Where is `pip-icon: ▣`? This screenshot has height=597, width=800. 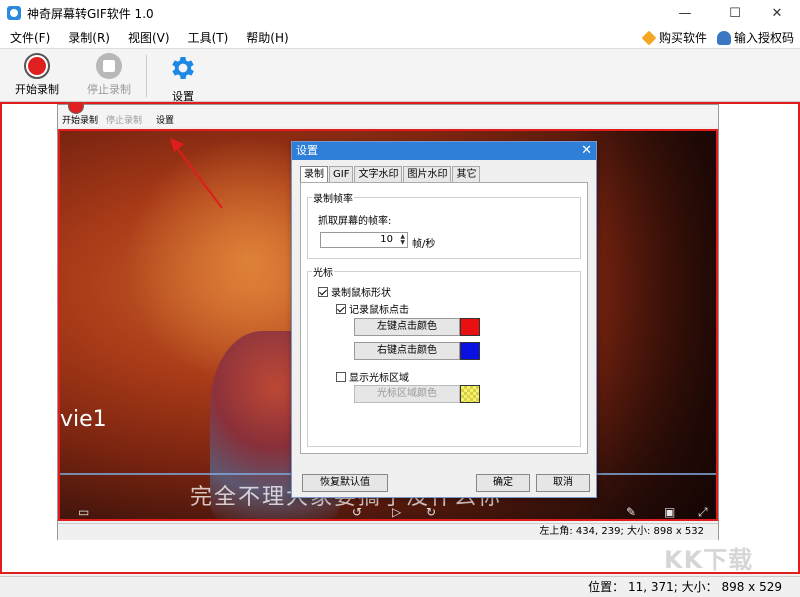 pip-icon: ▣ is located at coordinates (669, 512).